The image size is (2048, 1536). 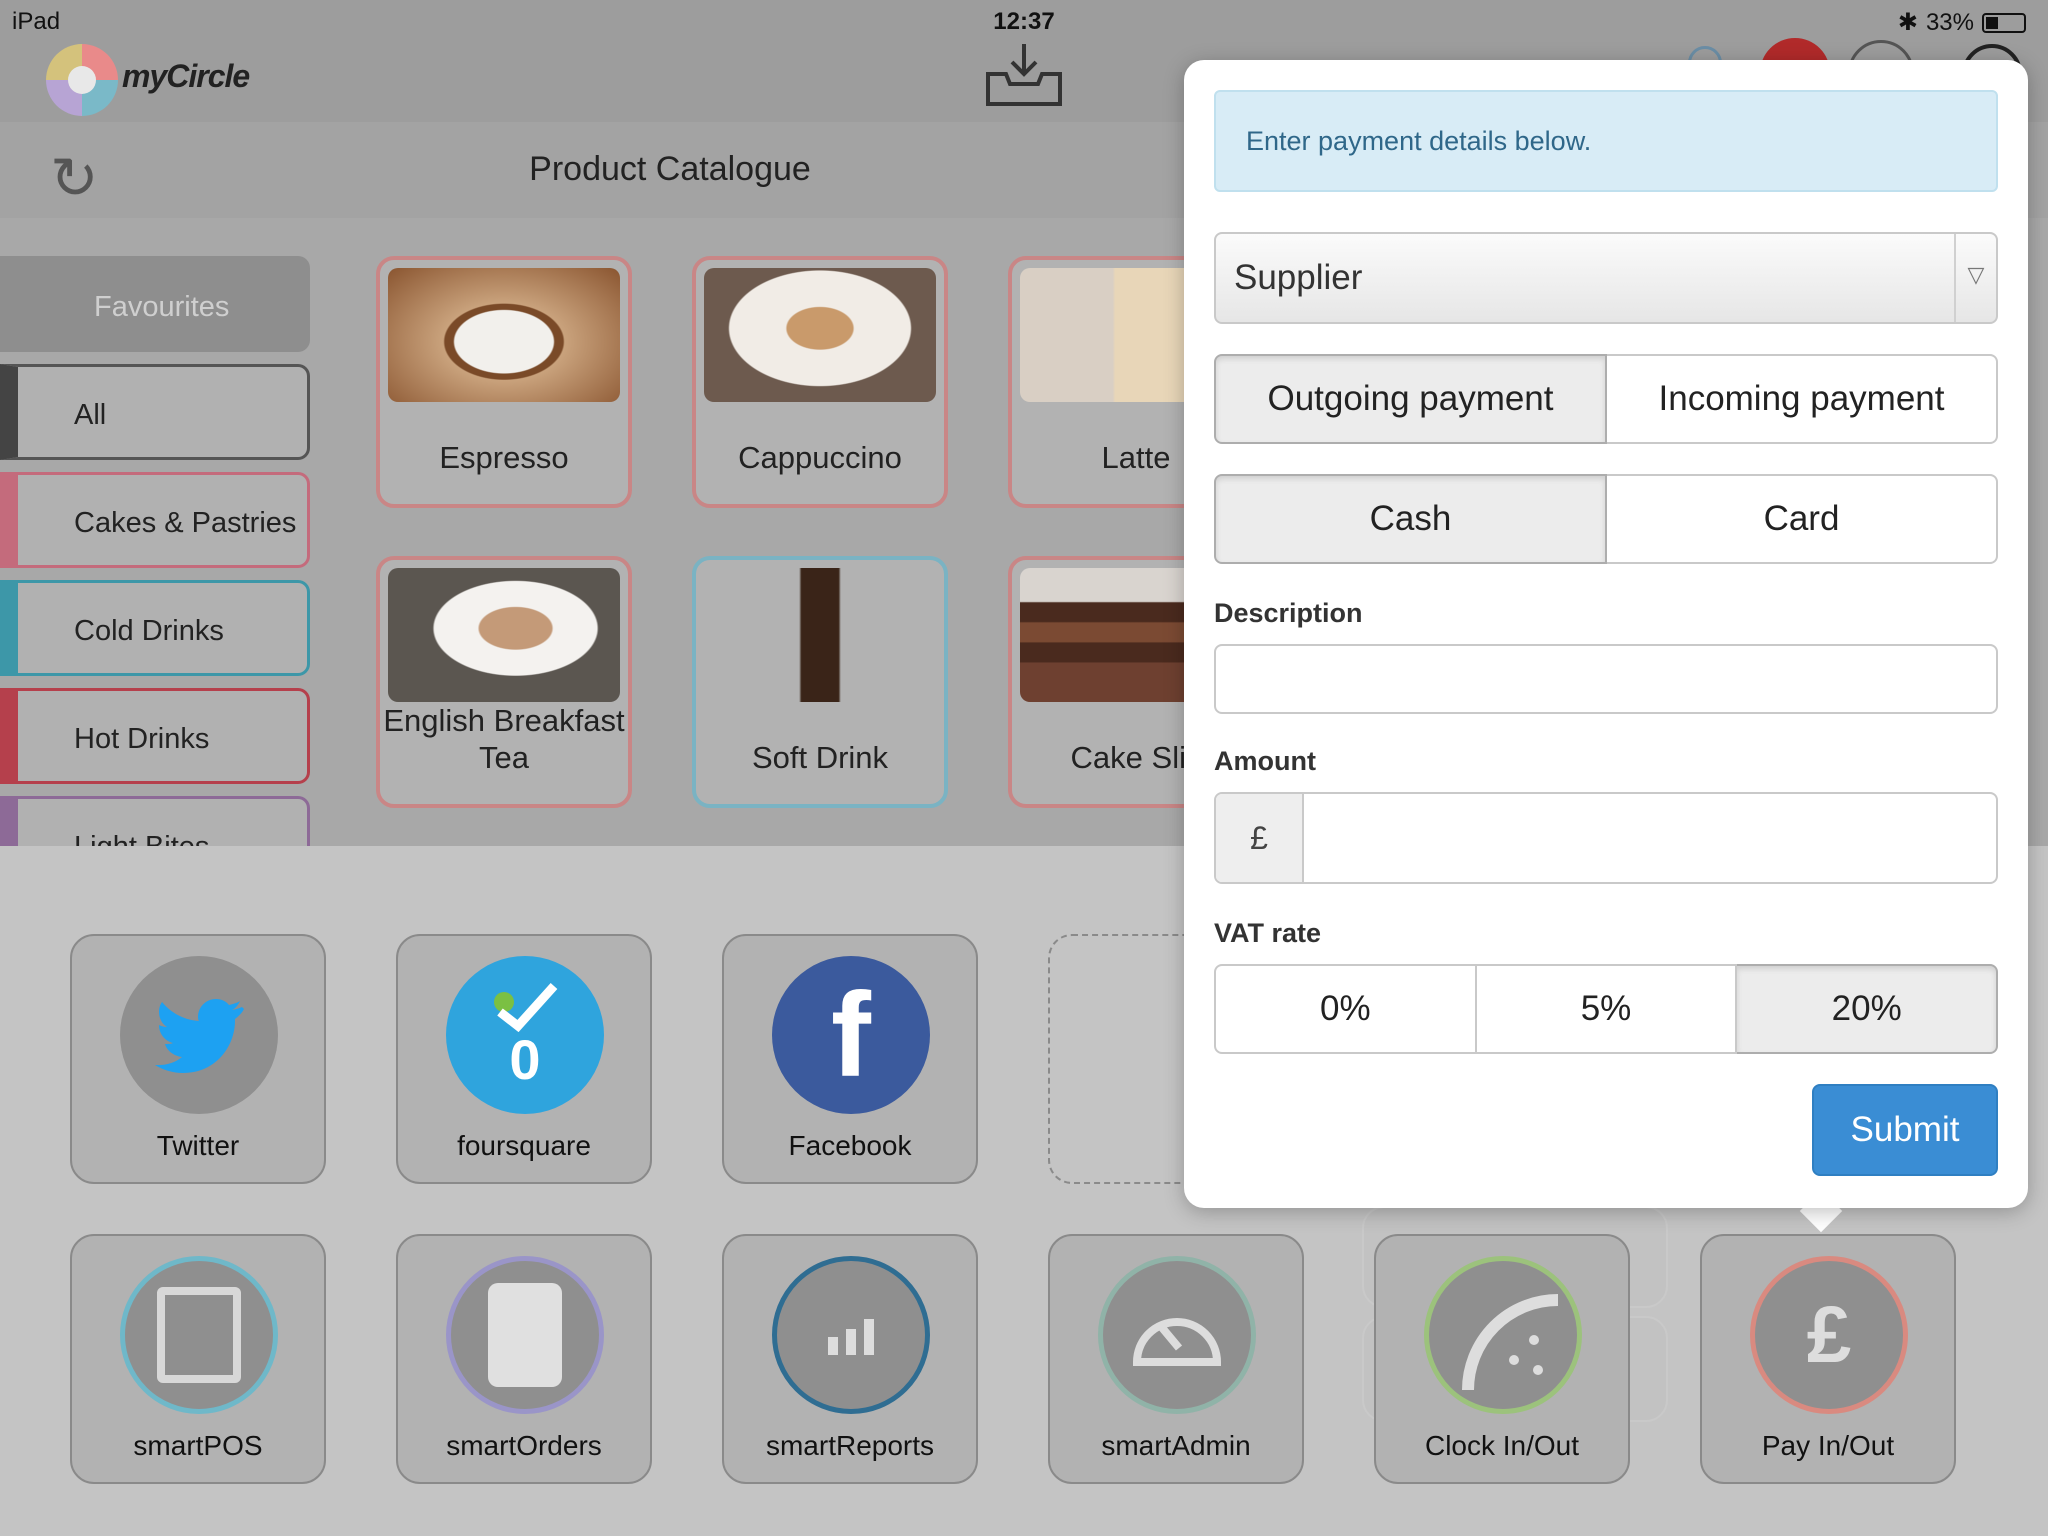 I want to click on payment-method-toggle: Cash Card, so click(x=1606, y=519).